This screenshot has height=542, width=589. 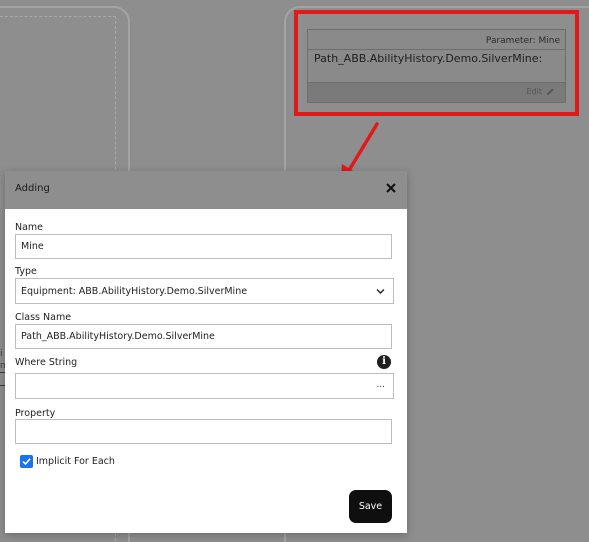 I want to click on dialog-header: Adding, so click(x=206, y=190).